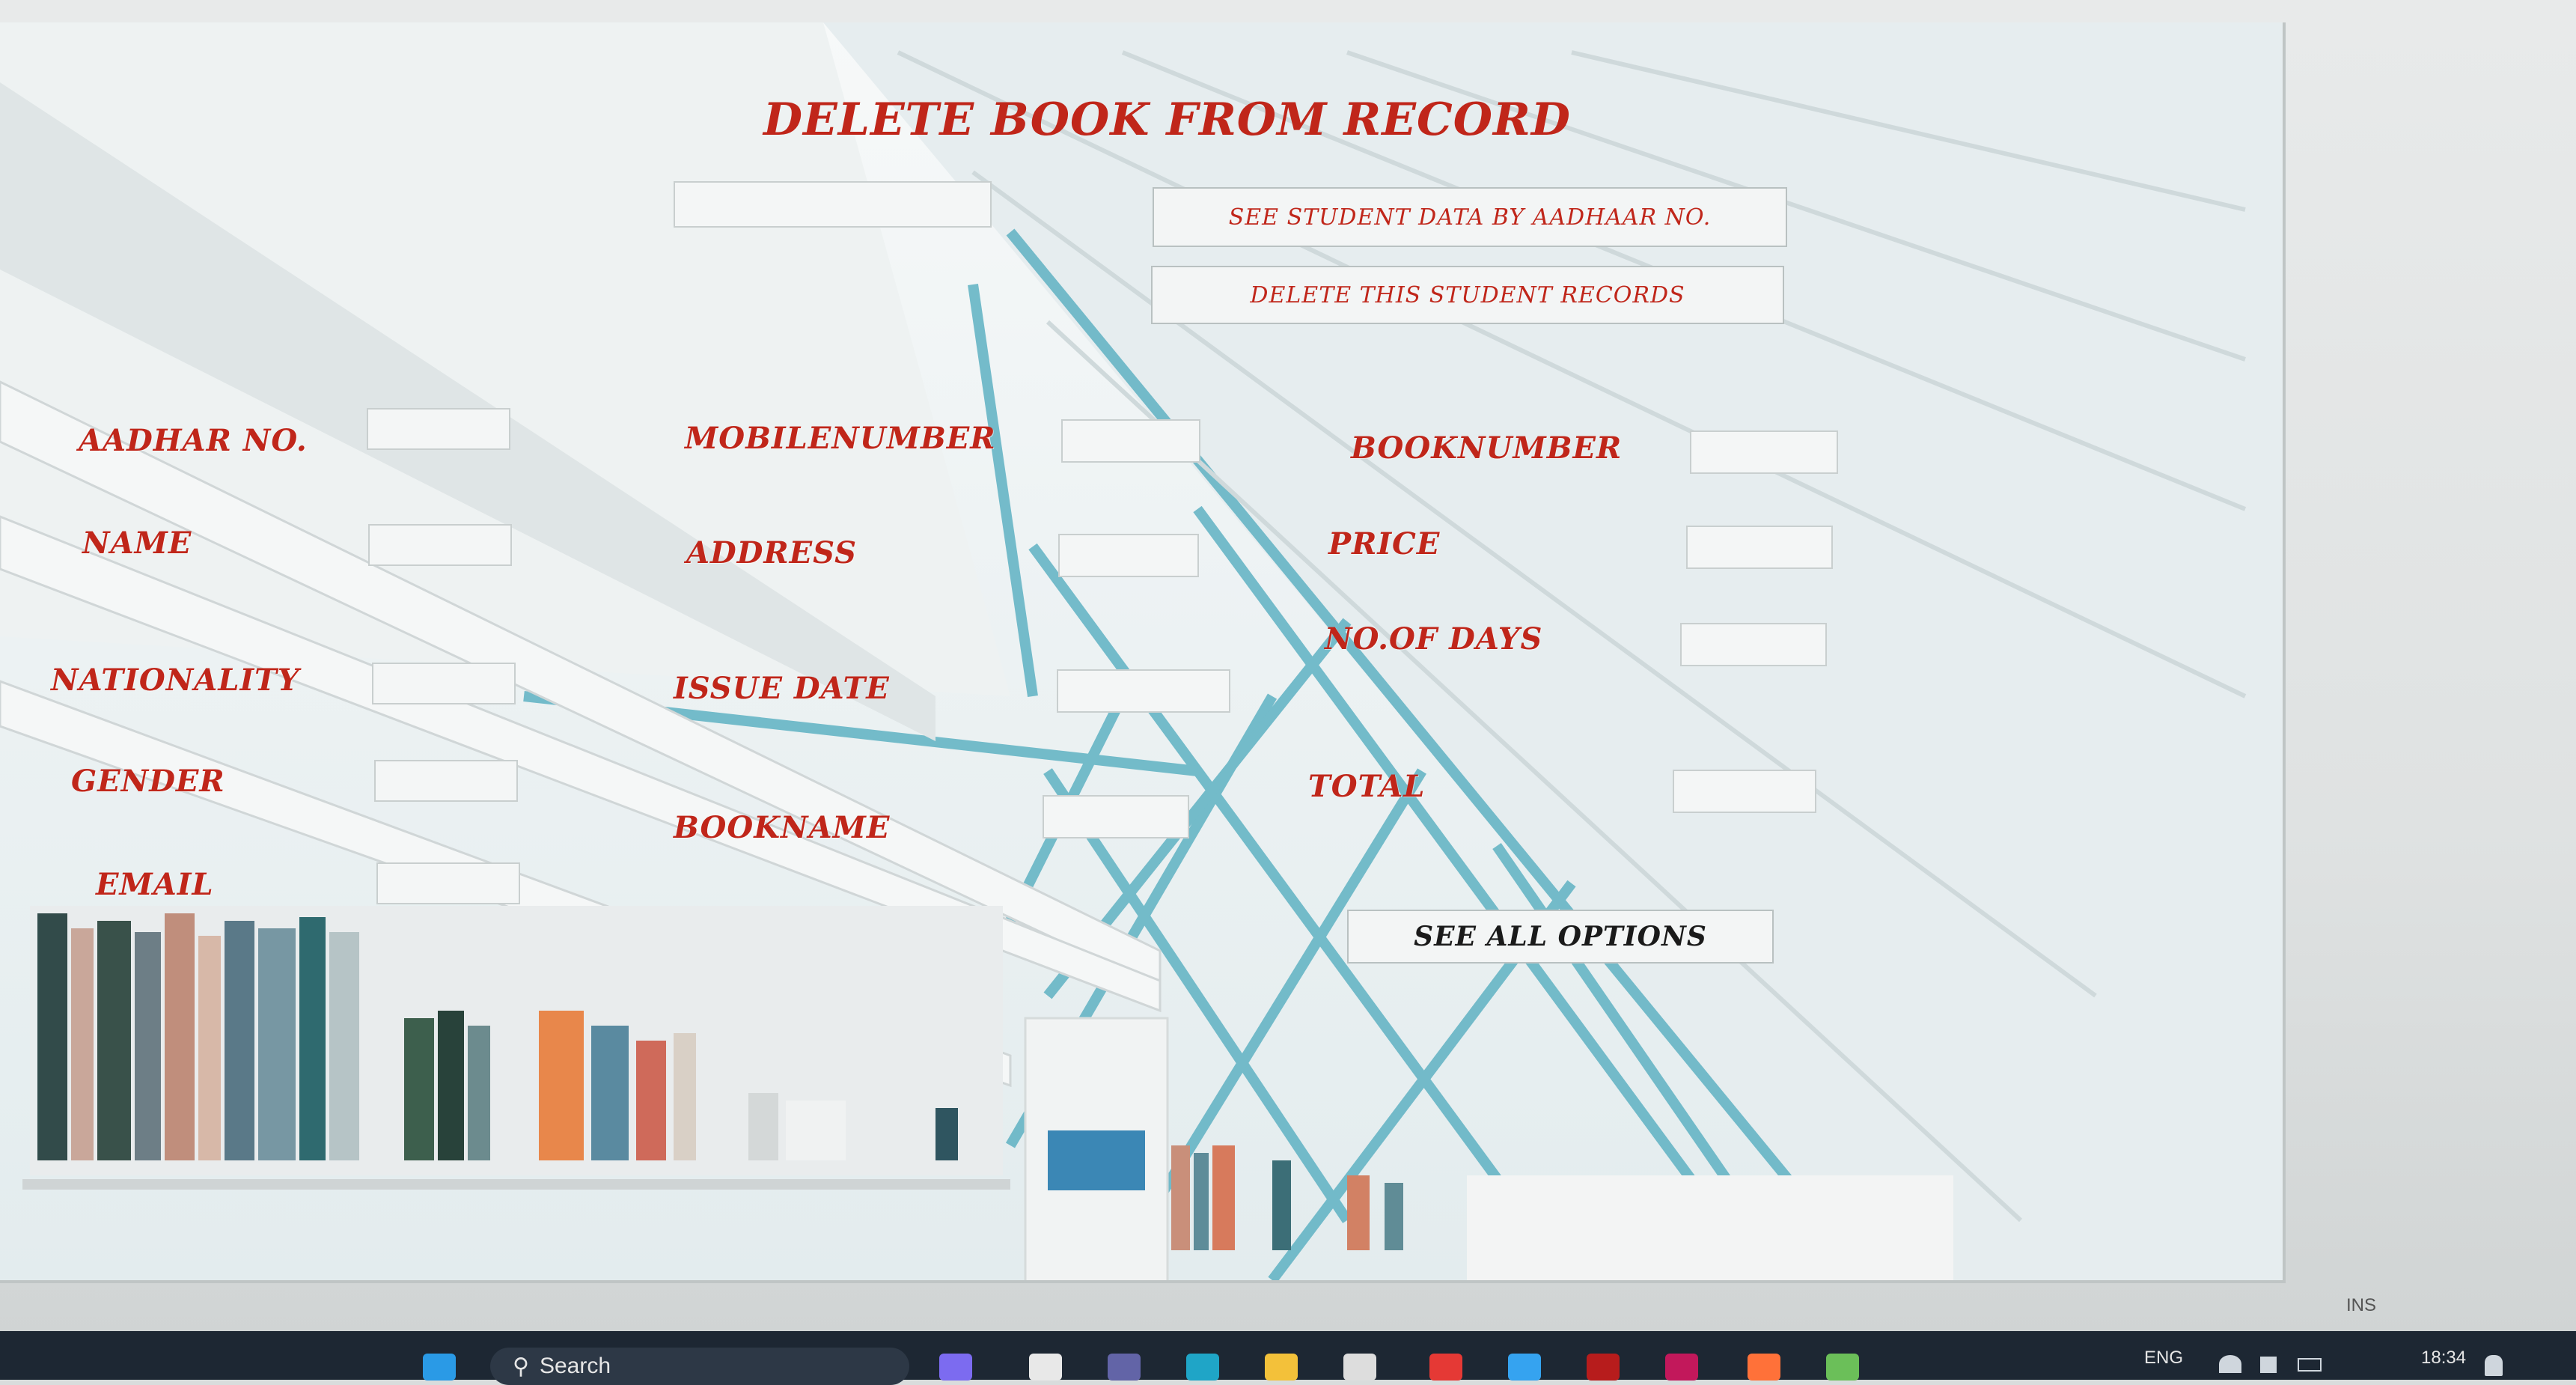 This screenshot has height=1385, width=2576. I want to click on notification-app-icon, so click(1524, 1367).